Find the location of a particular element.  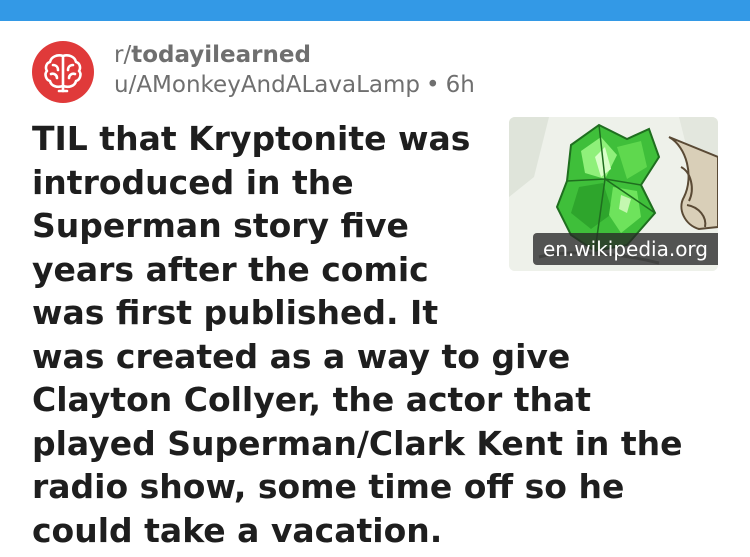

author-link: u/AMonkeyAndALavaLamp is located at coordinates (267, 85).